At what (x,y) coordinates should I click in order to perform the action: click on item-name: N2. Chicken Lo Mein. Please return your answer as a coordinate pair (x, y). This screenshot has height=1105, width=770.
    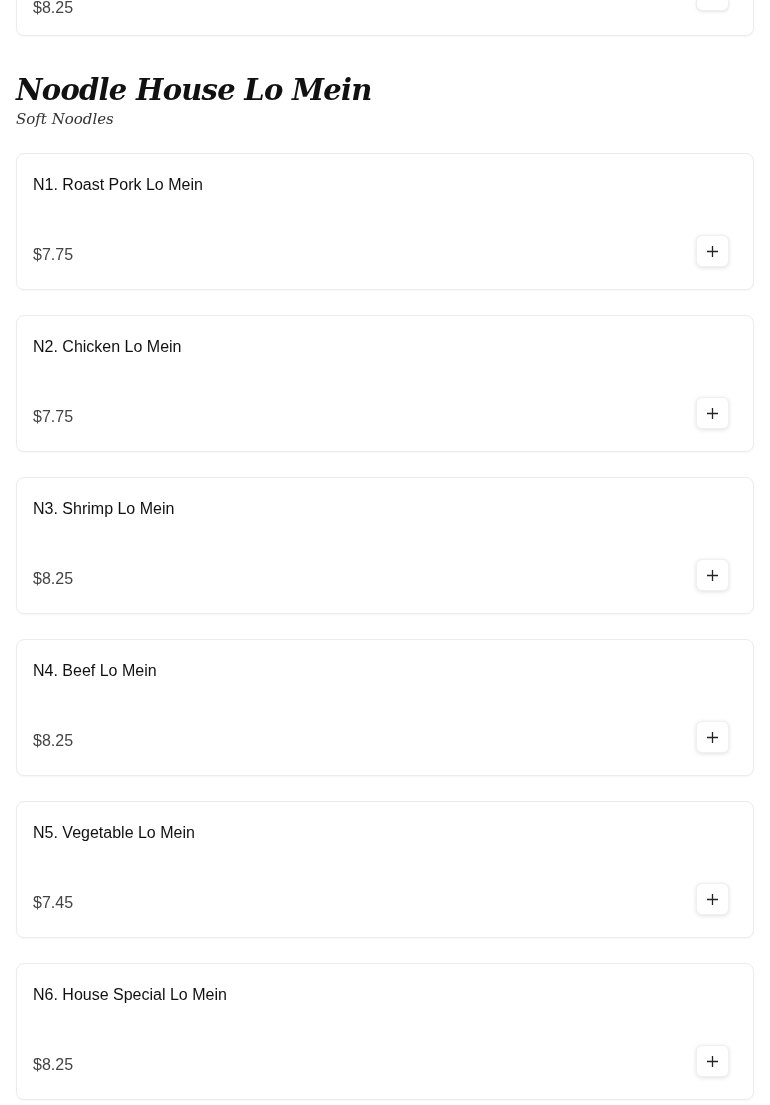
    Looking at the image, I should click on (107, 346).